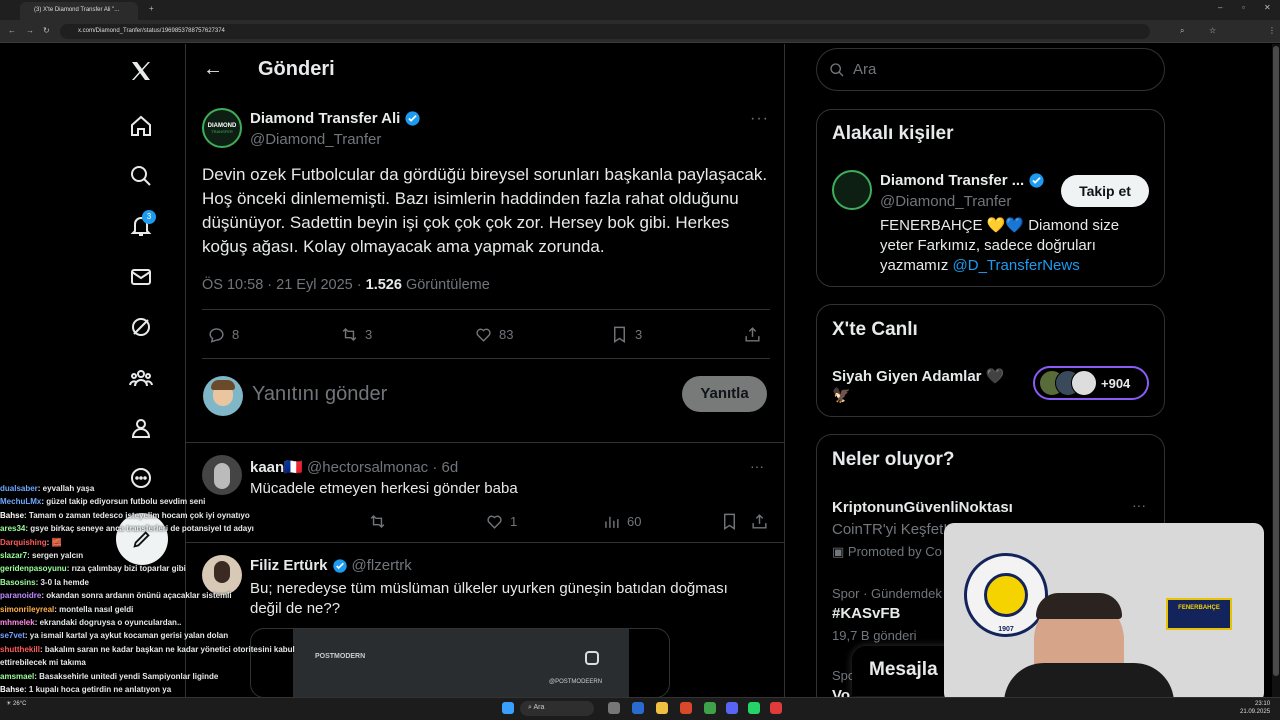  I want to click on share-button, so click(752, 334).